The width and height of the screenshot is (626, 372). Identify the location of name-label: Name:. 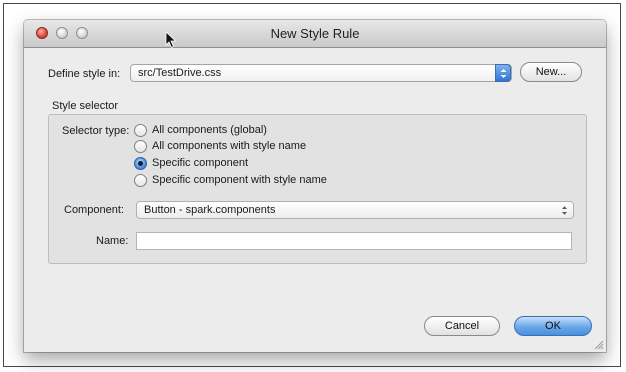
(112, 241).